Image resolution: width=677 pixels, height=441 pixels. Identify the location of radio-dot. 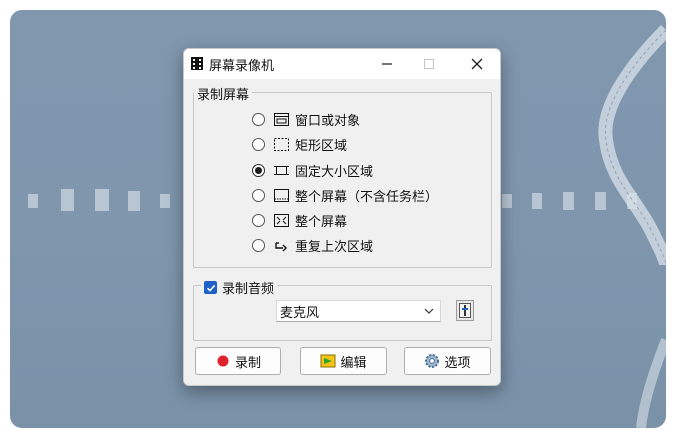
(258, 170).